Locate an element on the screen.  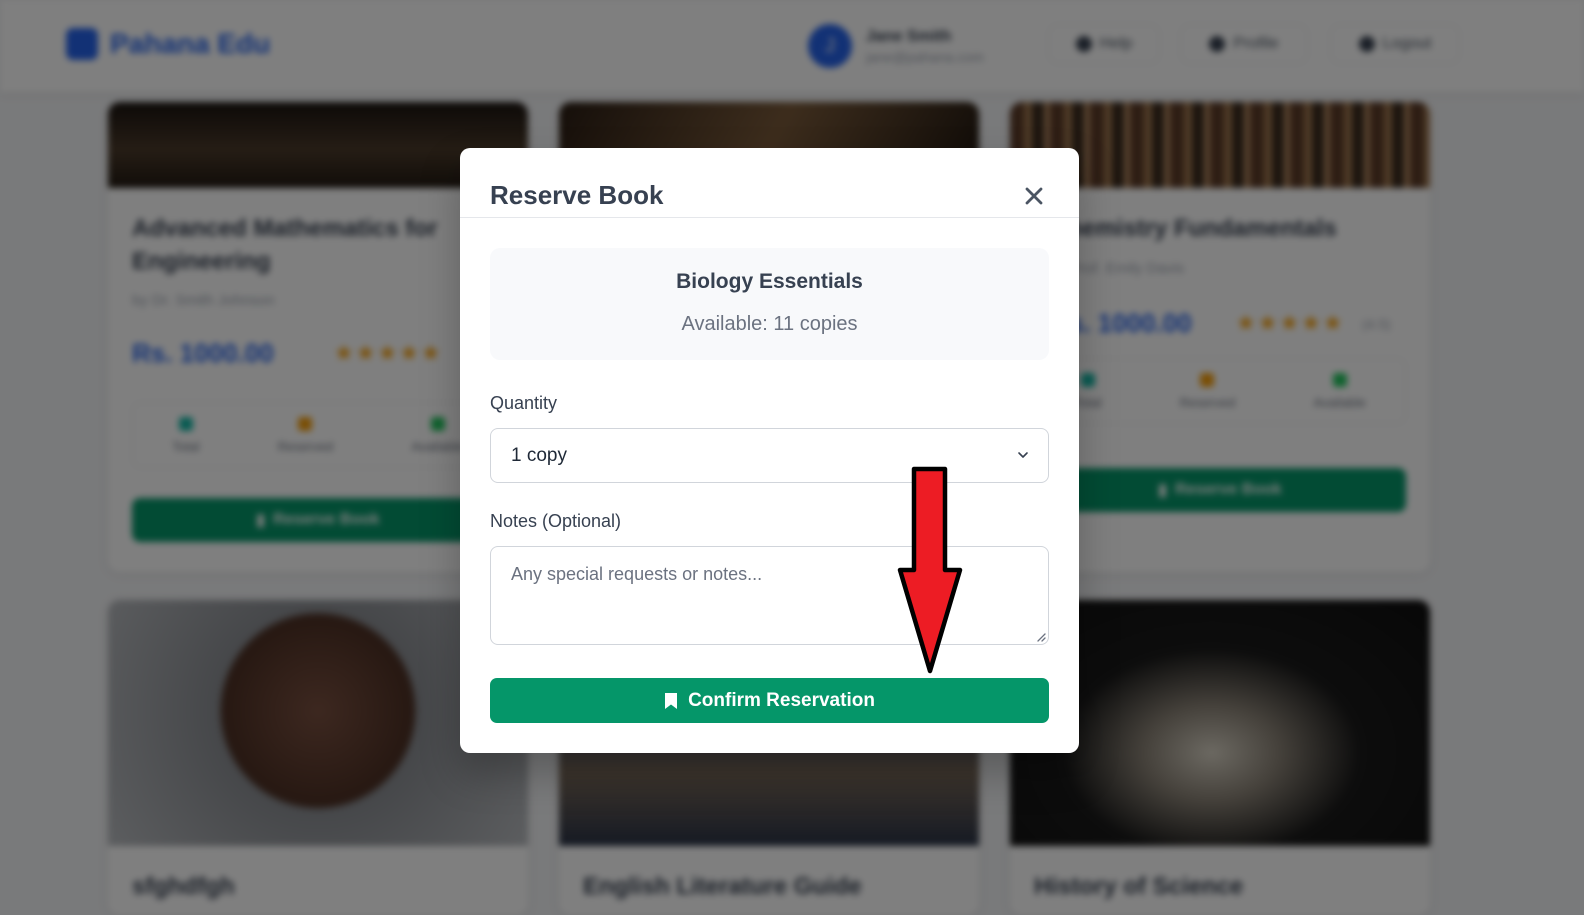
resize-handle-icon is located at coordinates (1041, 637).